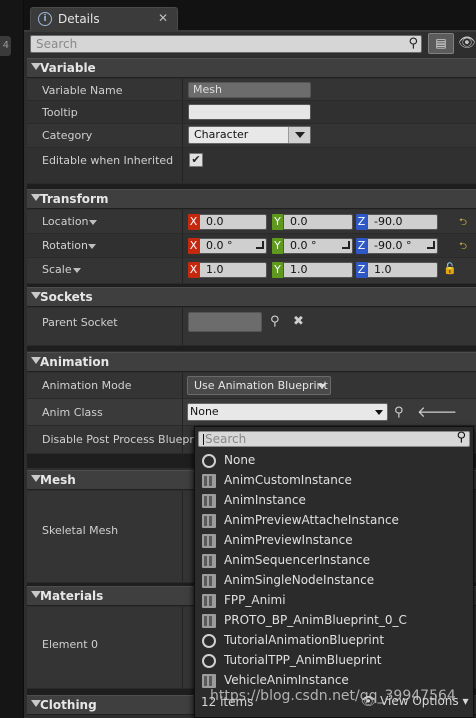 This screenshot has height=718, width=476. Describe the element at coordinates (74, 199) in the screenshot. I see `section-title: Transform` at that location.